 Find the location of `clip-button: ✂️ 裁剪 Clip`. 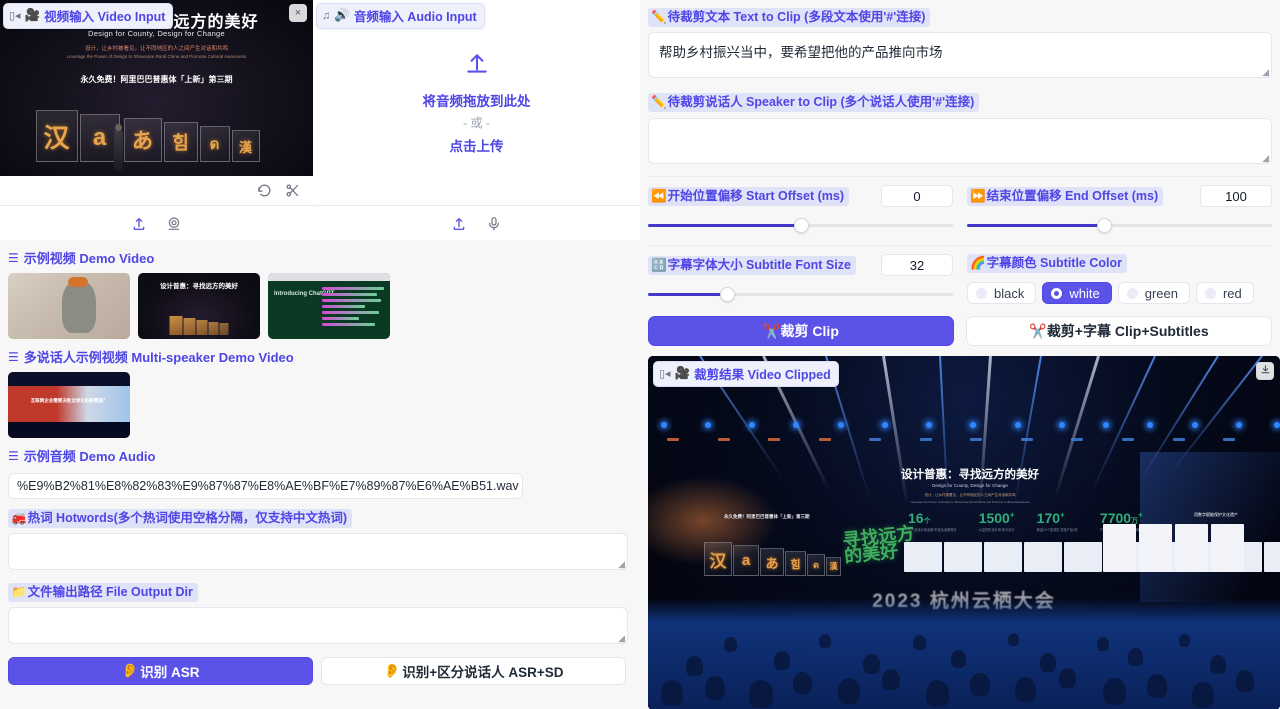

clip-button: ✂️ 裁剪 Clip is located at coordinates (801, 331).